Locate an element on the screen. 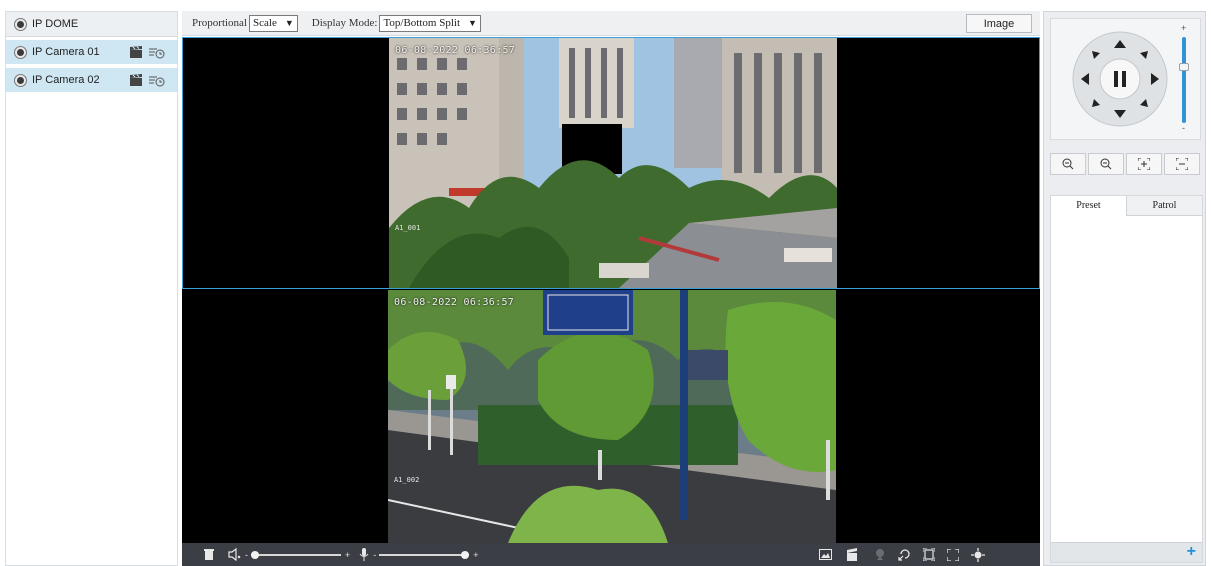 The image size is (1211, 566). zoom-in-button is located at coordinates (1106, 164).